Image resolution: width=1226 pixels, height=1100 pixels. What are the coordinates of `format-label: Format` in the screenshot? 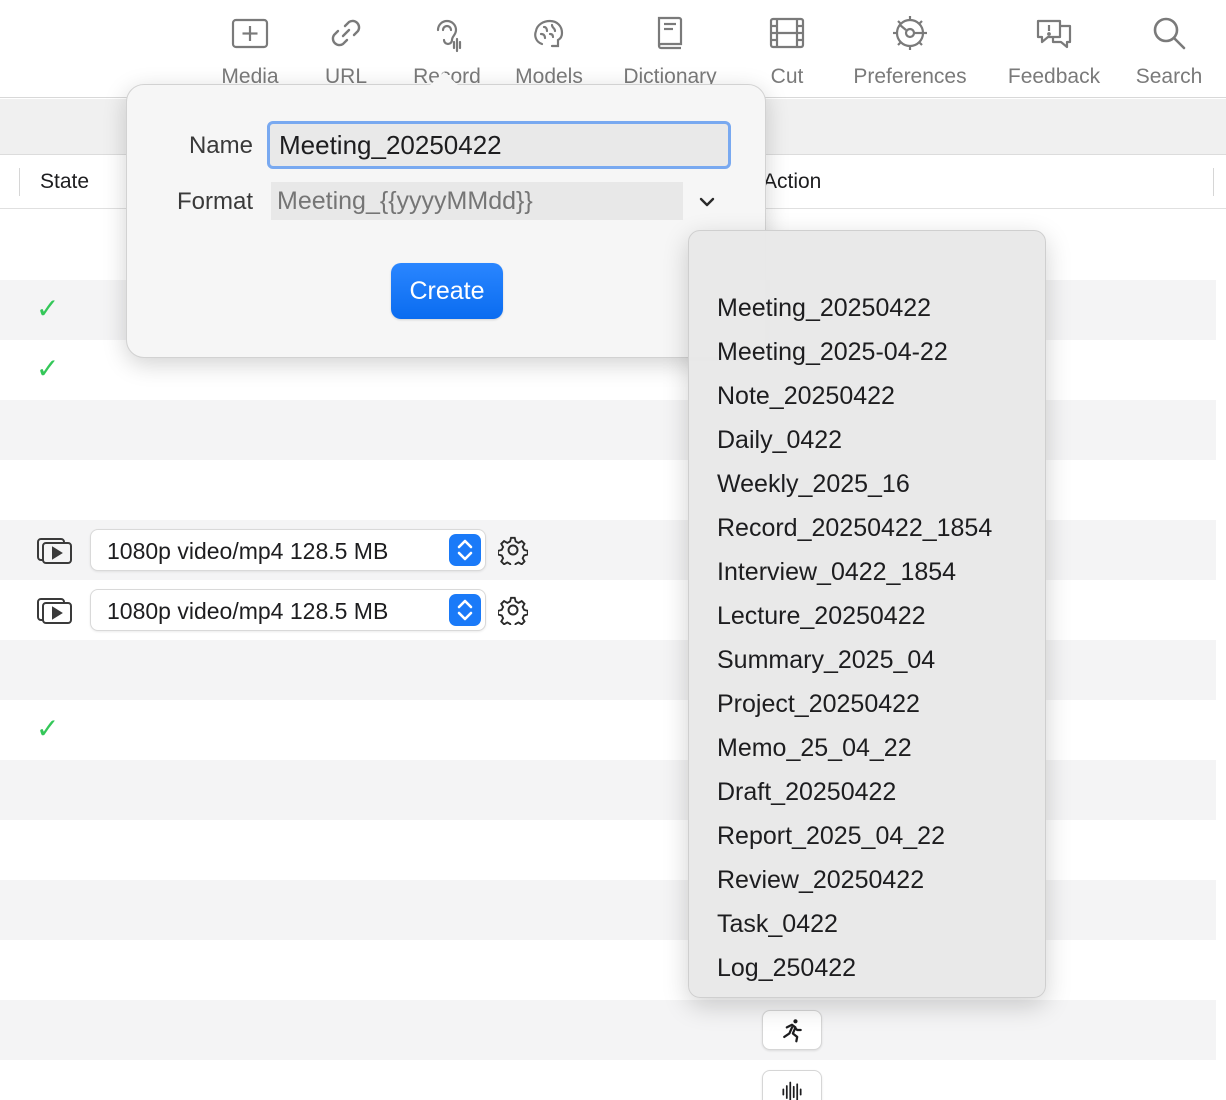 It's located at (214, 201).